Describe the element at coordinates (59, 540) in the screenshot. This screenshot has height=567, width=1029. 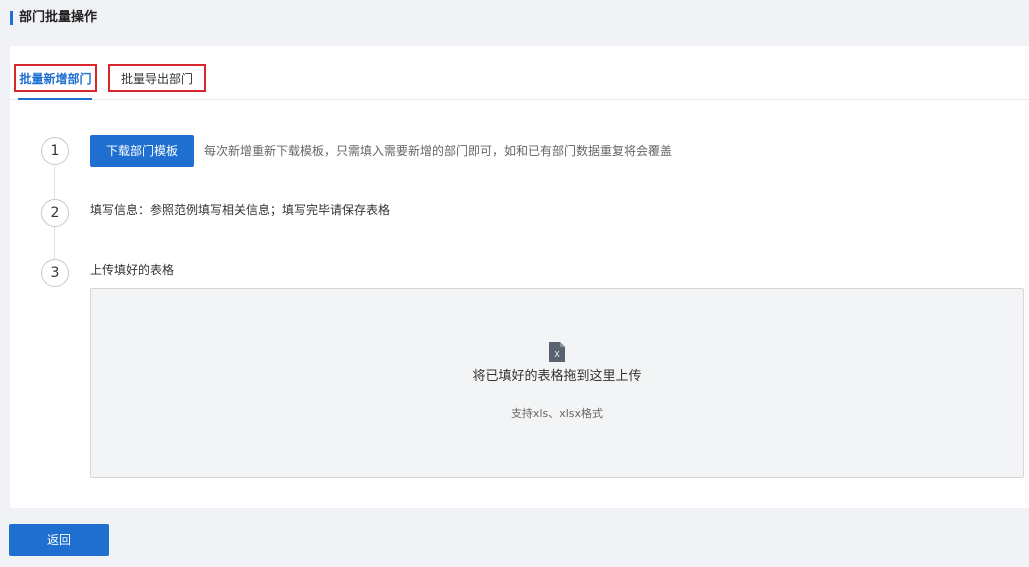
I see `back-button: 返回` at that location.